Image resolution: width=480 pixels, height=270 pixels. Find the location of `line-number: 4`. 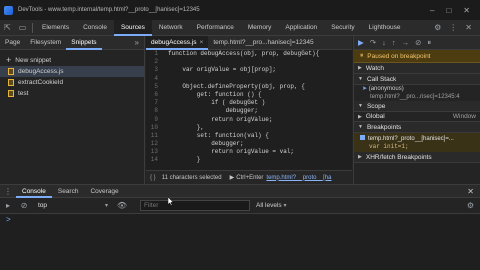

line-number: 4 is located at coordinates (154, 79).